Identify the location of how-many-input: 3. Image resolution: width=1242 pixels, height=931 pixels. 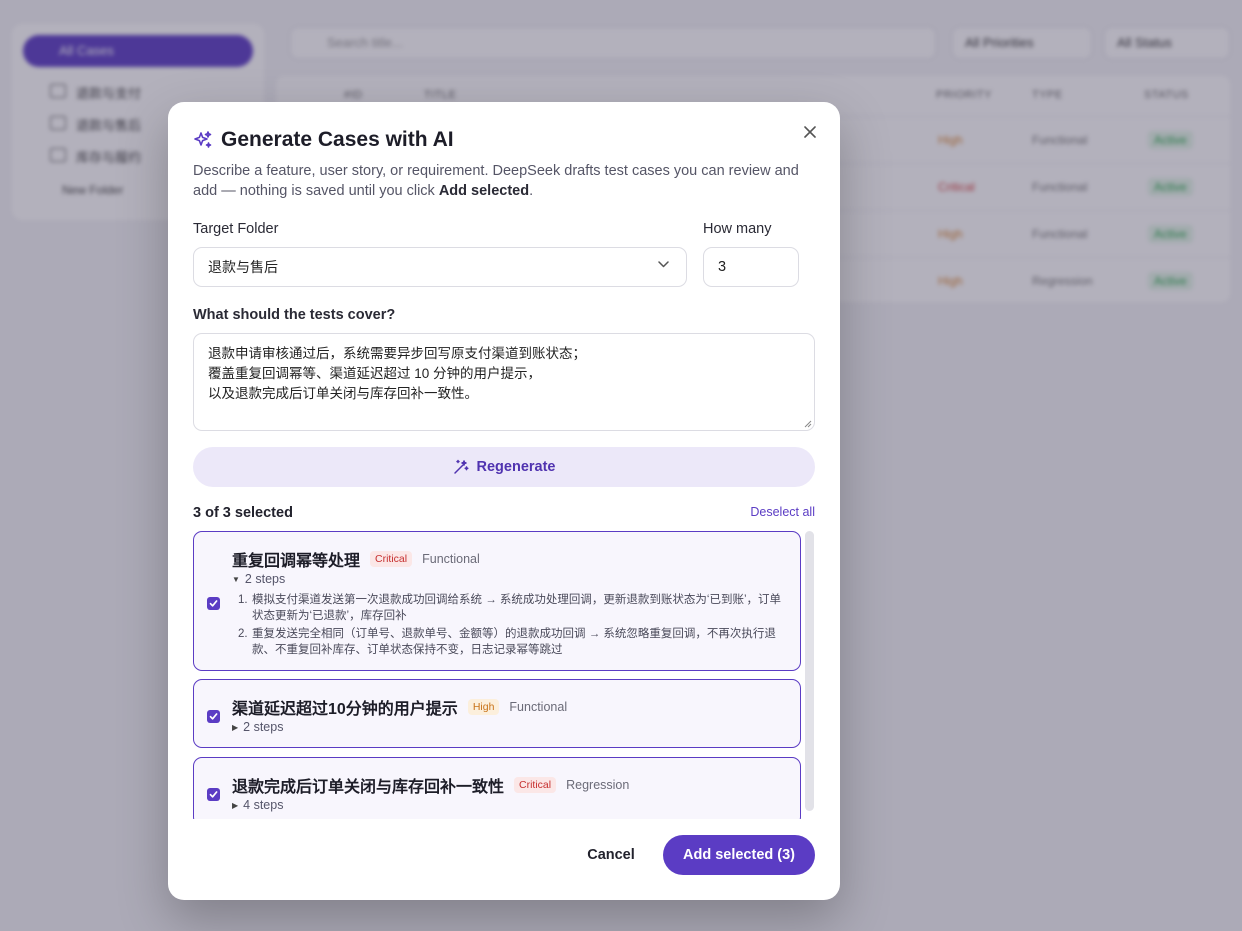
(751, 267).